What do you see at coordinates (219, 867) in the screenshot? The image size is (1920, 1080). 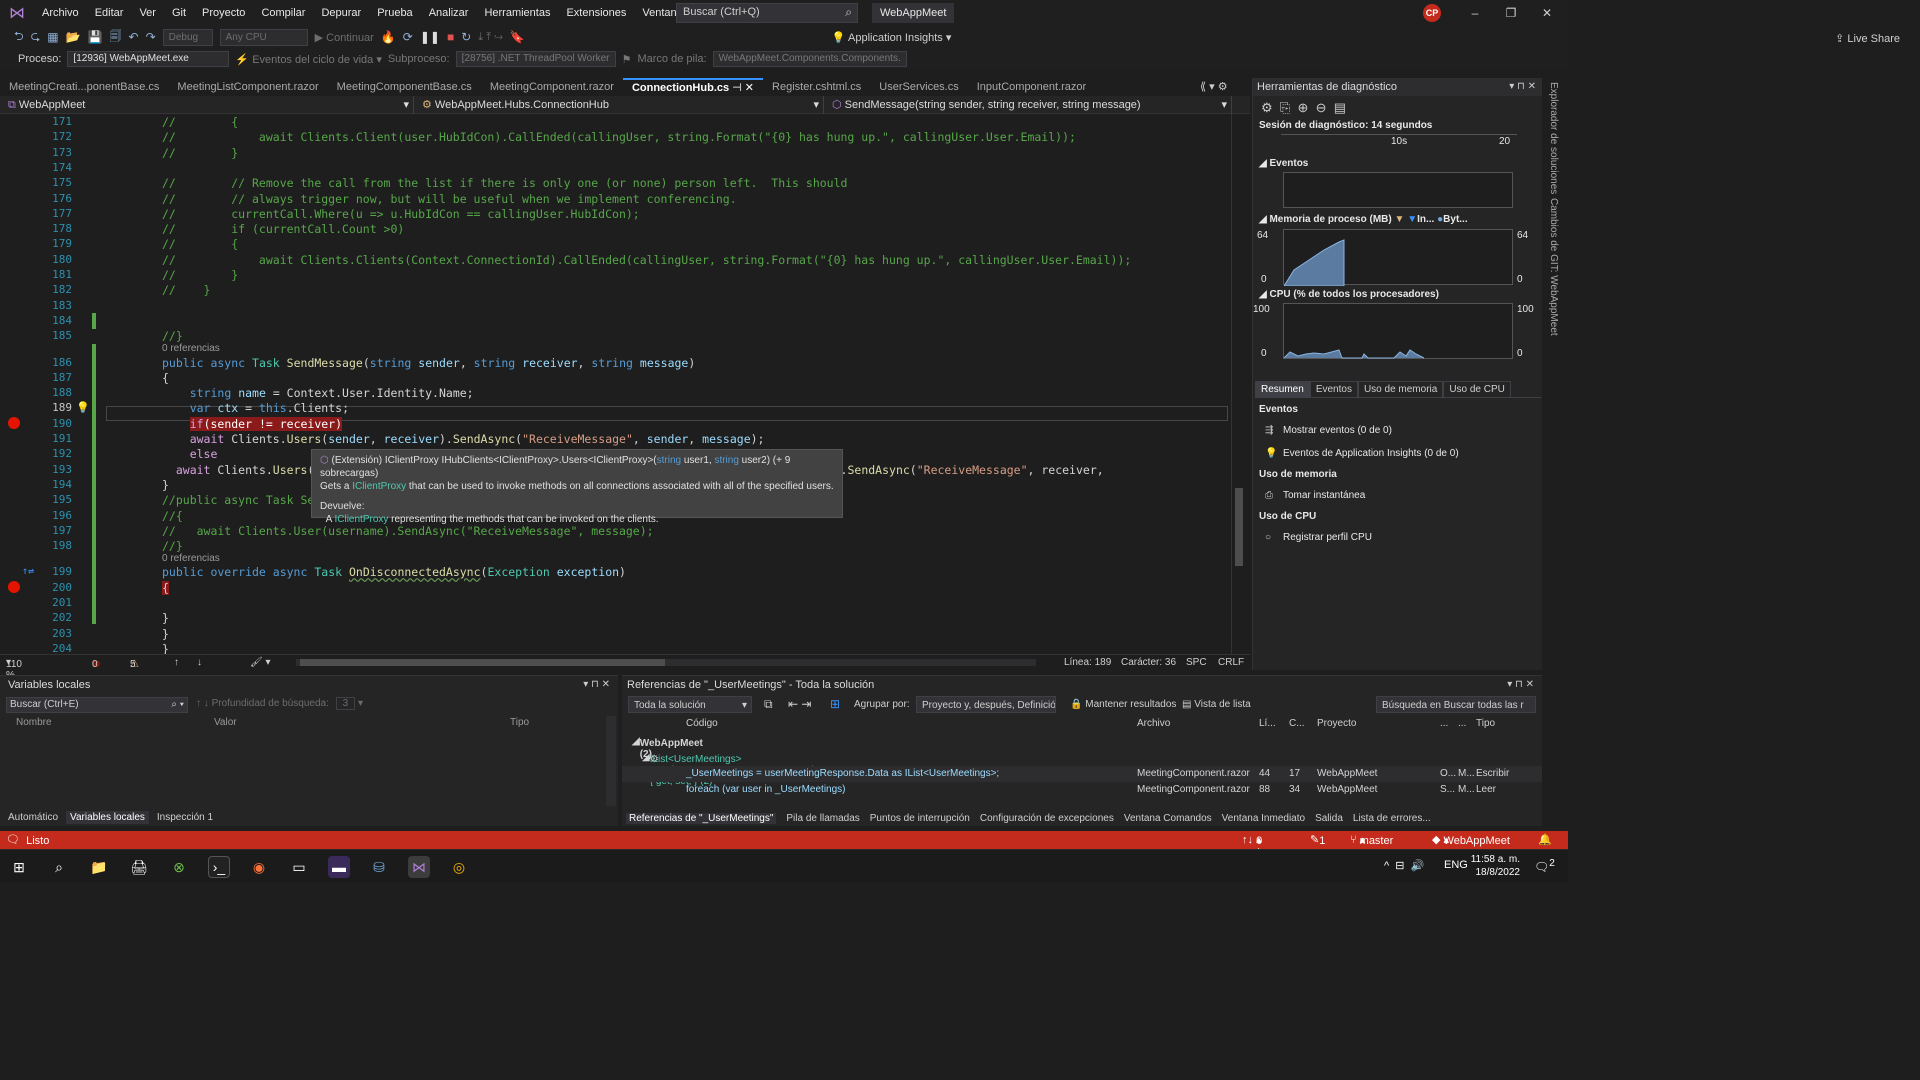 I see `terminal-icon: ›_` at bounding box center [219, 867].